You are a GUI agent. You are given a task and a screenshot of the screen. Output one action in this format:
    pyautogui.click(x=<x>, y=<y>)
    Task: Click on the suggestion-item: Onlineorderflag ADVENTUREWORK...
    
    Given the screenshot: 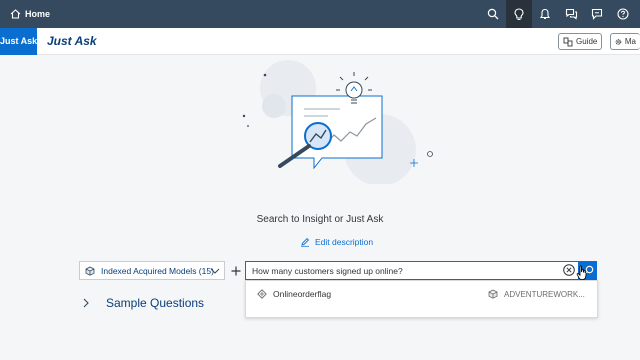 What is the action you would take?
    pyautogui.click(x=421, y=294)
    